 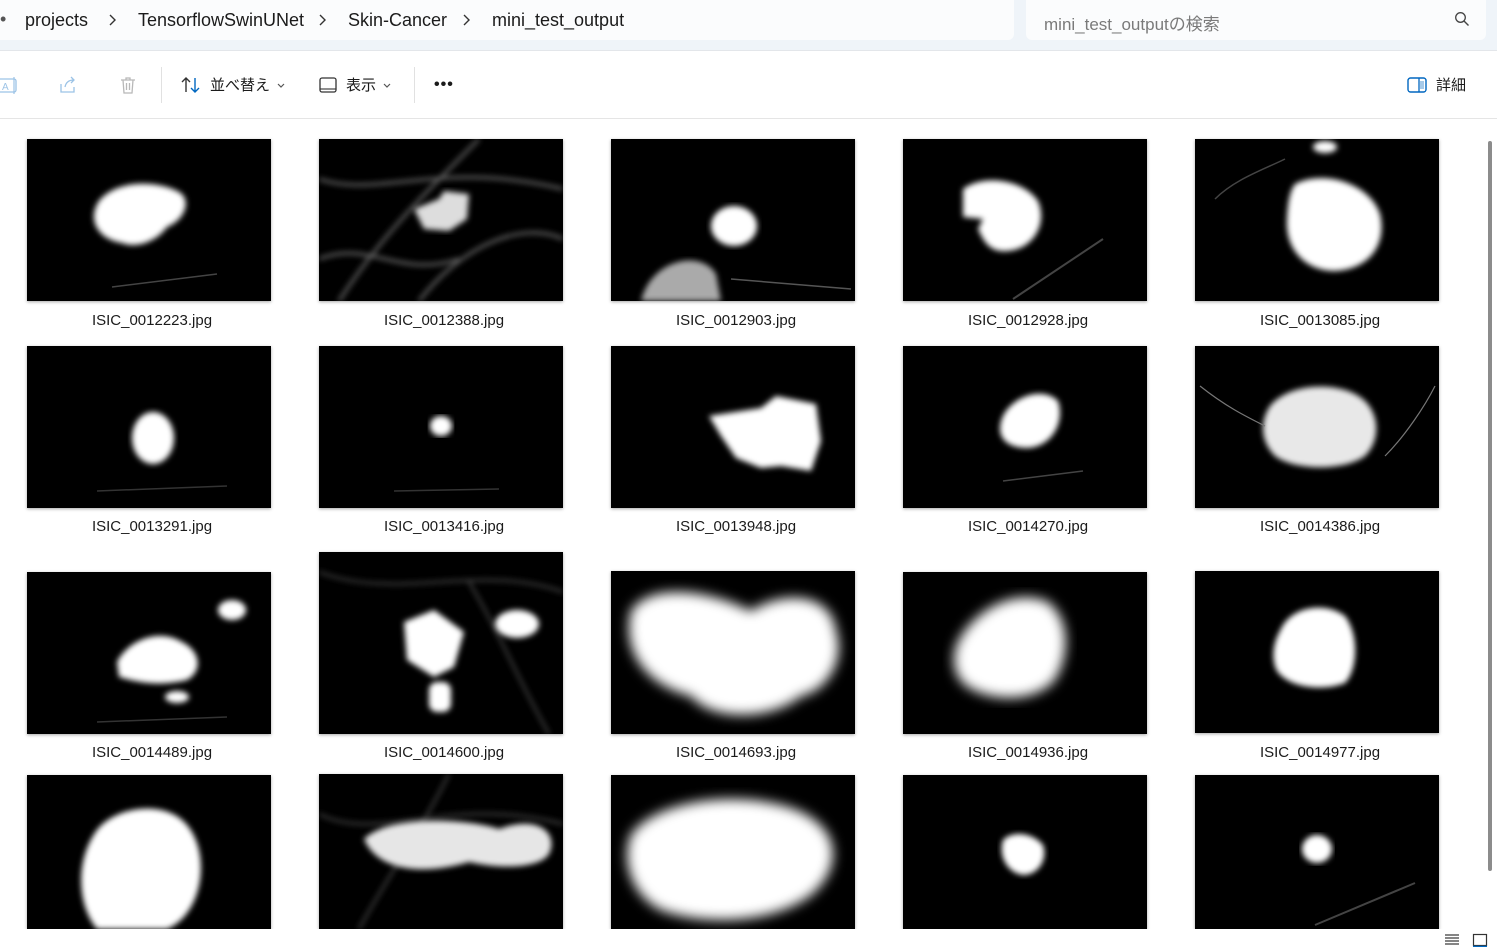 I want to click on file-name: ISIC_0012903.jpg, so click(x=736, y=320).